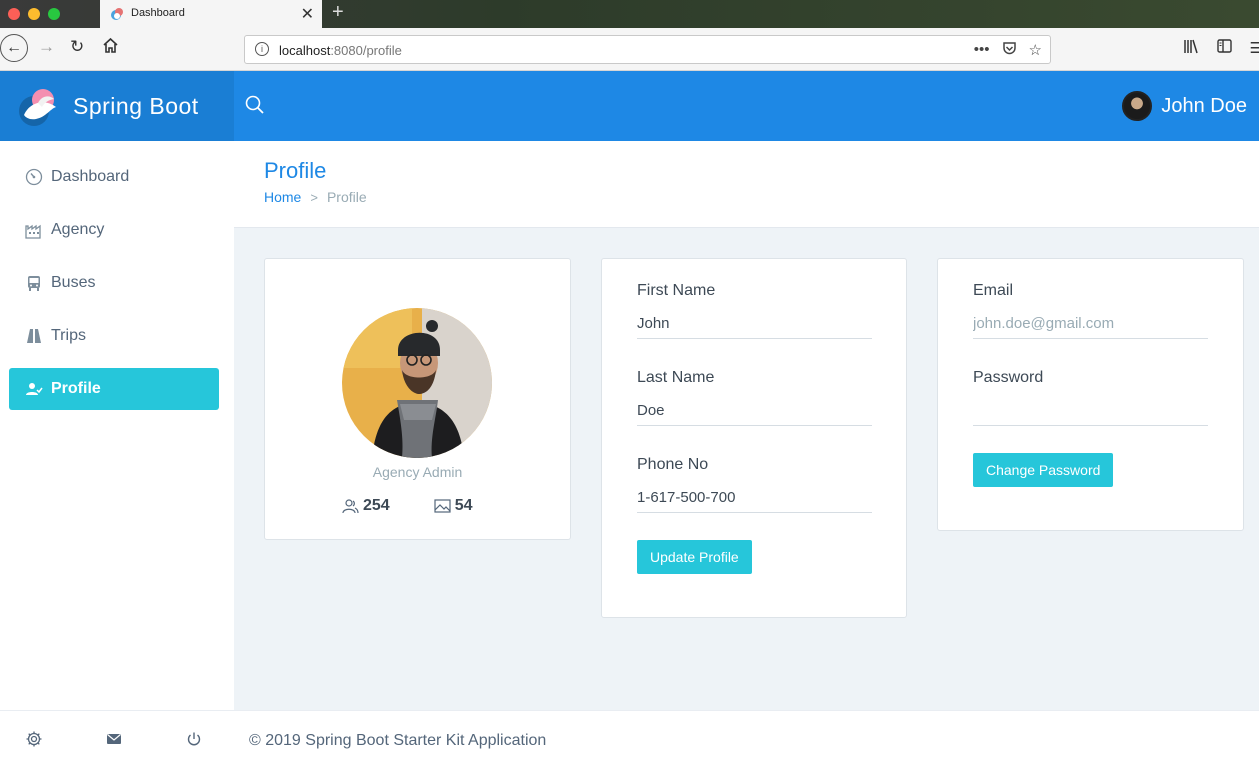  I want to click on menu-icon: ☰, so click(1254, 48).